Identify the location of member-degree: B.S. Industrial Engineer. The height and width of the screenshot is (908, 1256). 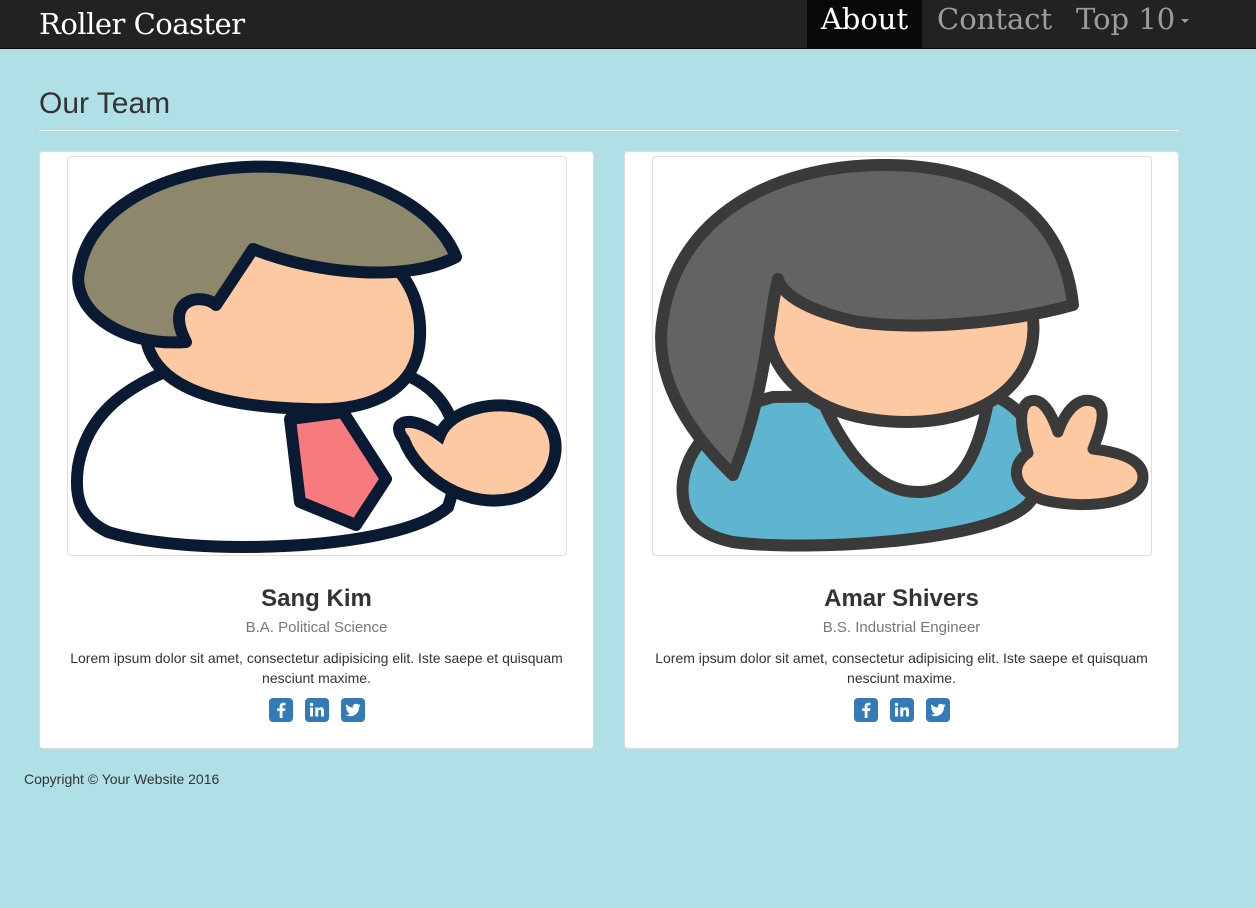
(901, 627).